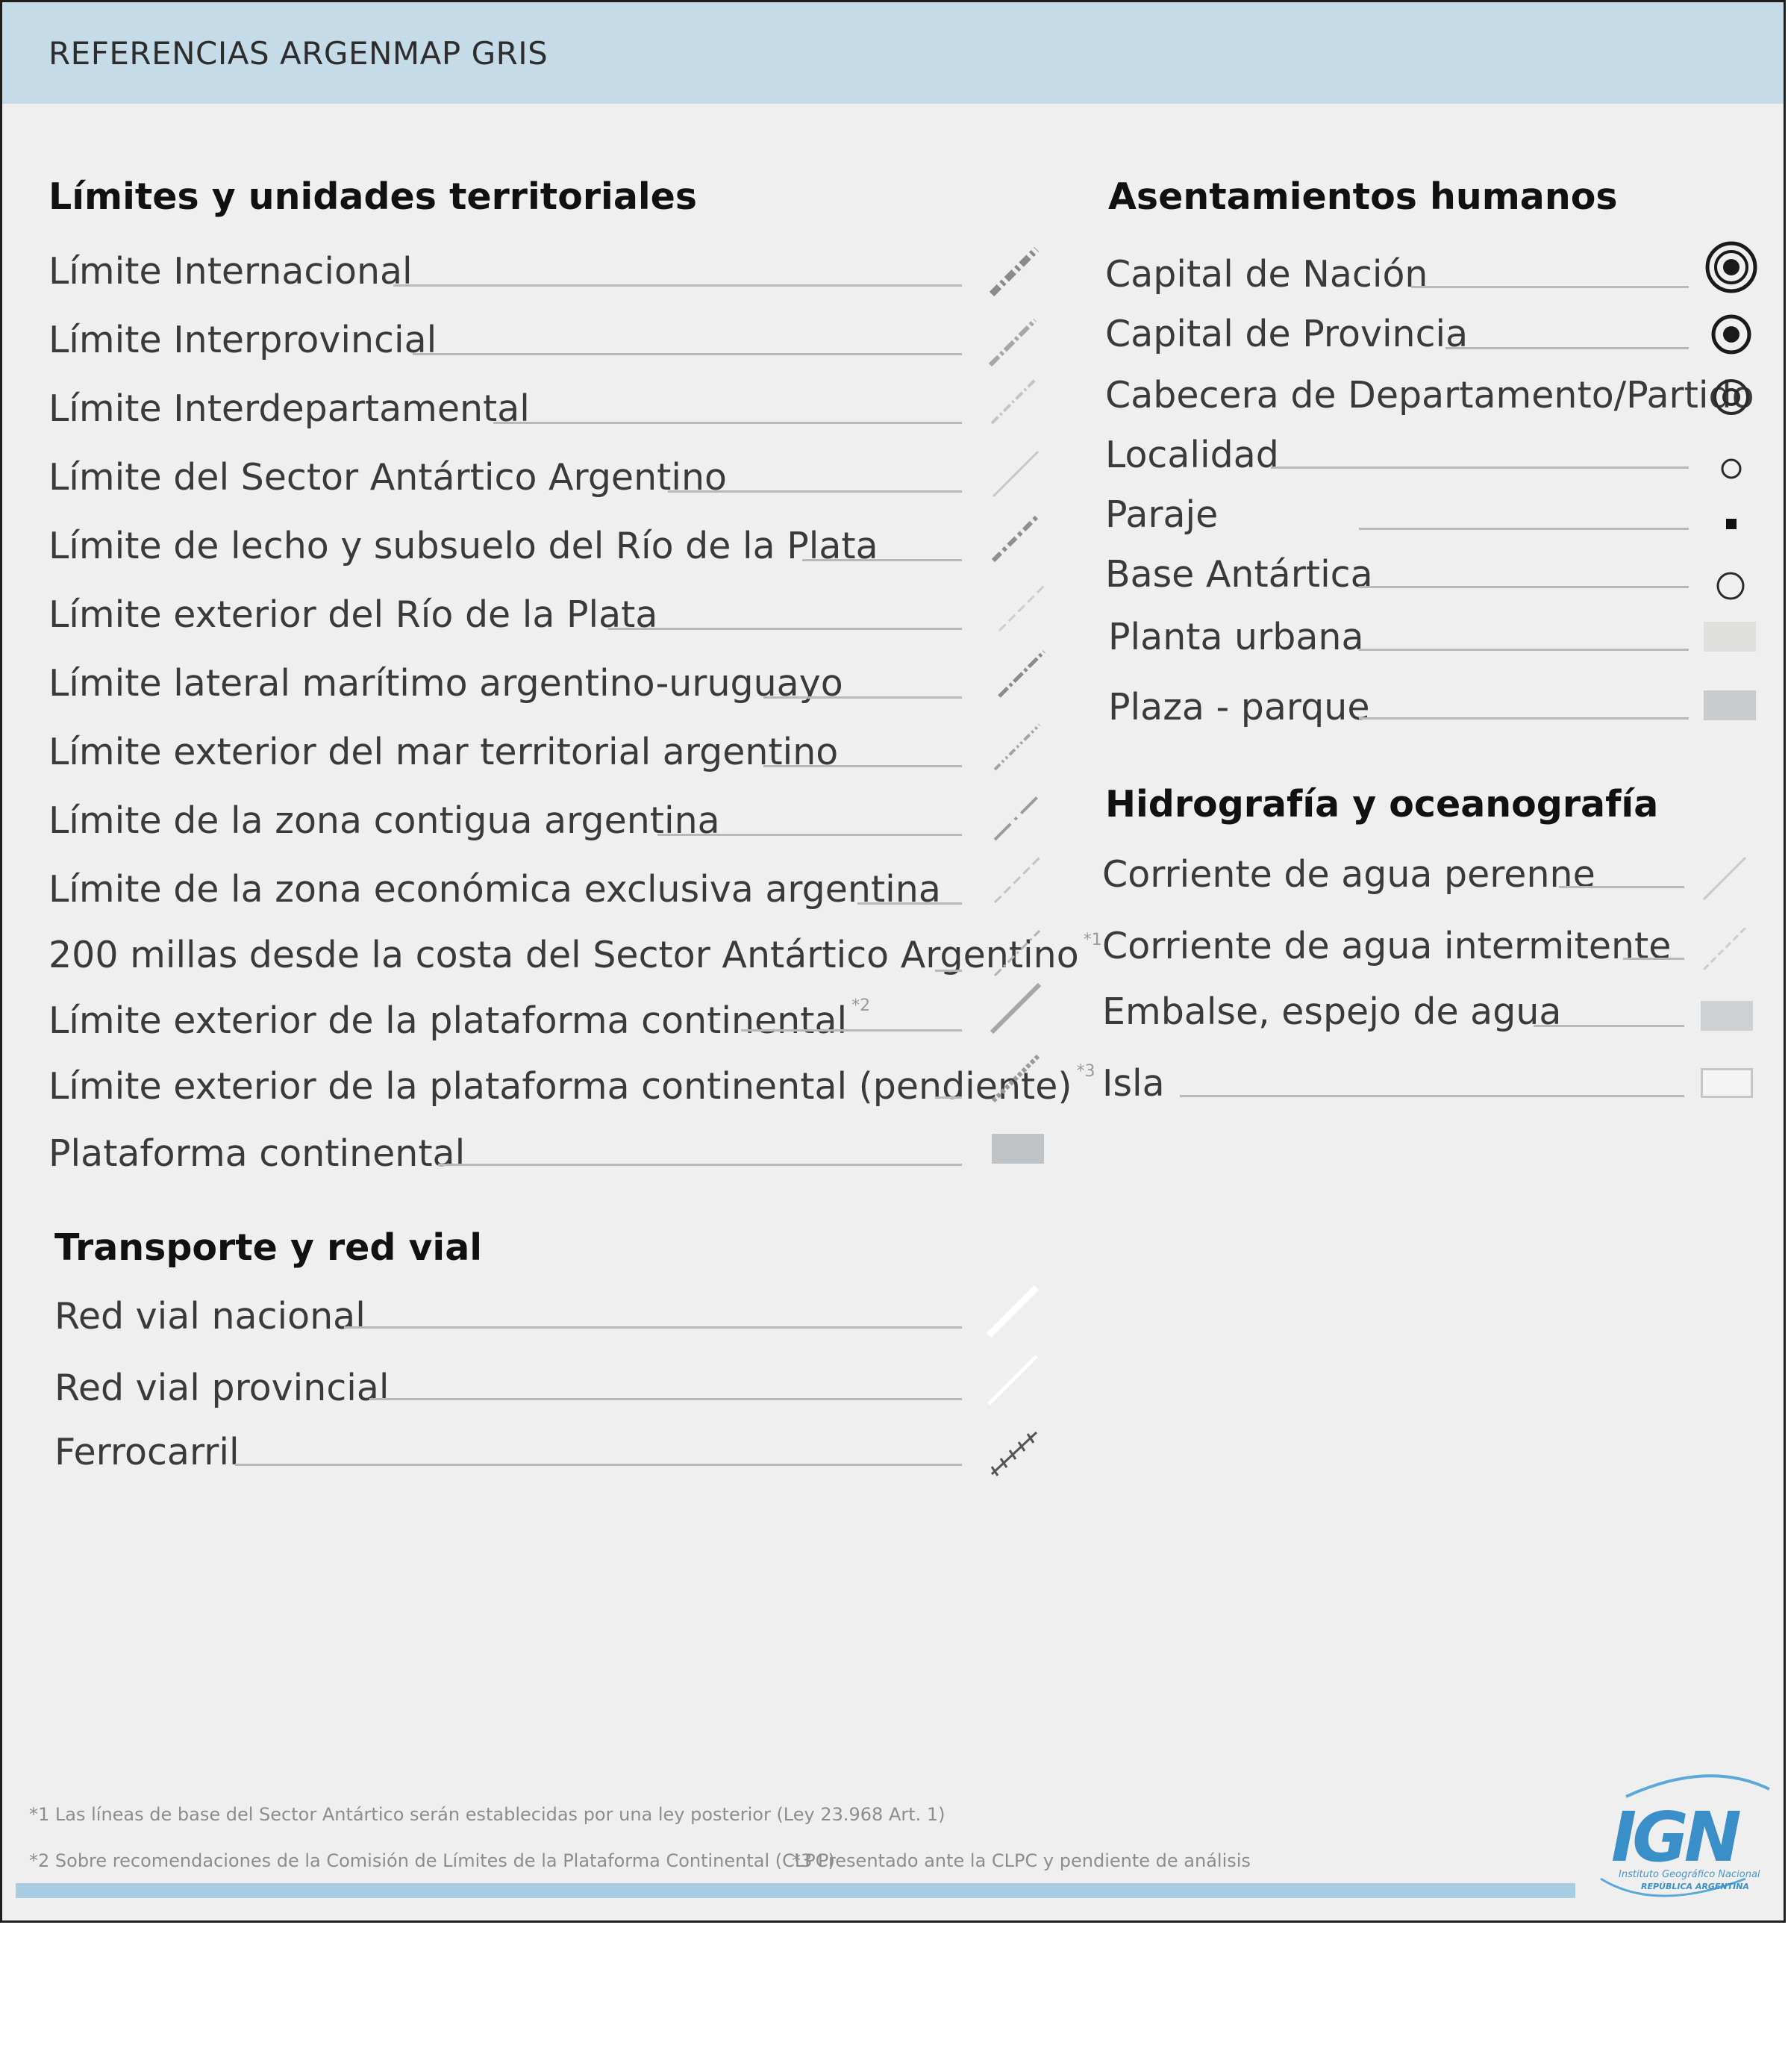  What do you see at coordinates (1730, 637) in the screenshot?
I see `urban-area-swatch` at bounding box center [1730, 637].